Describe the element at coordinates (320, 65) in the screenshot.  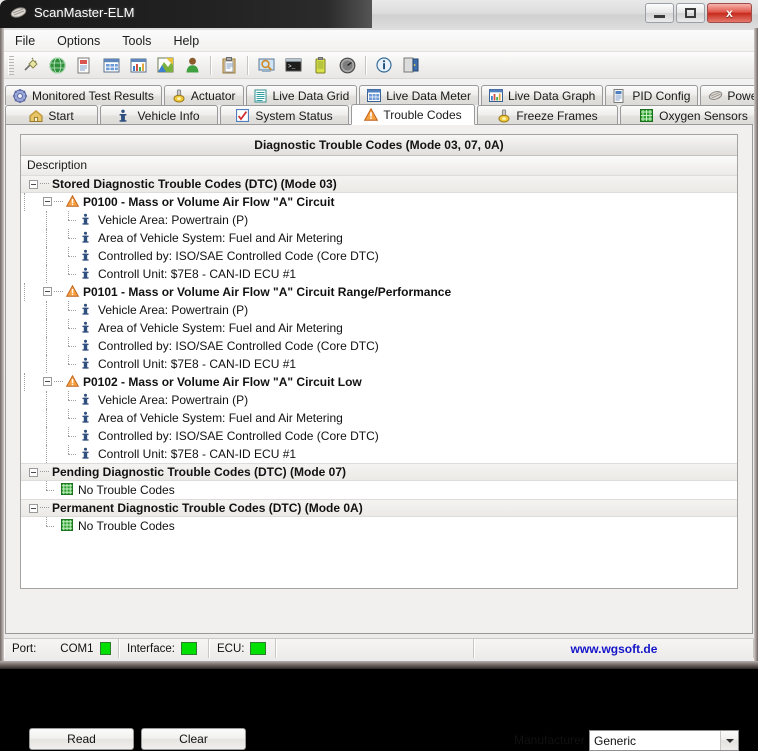
I see `battery-icon` at that location.